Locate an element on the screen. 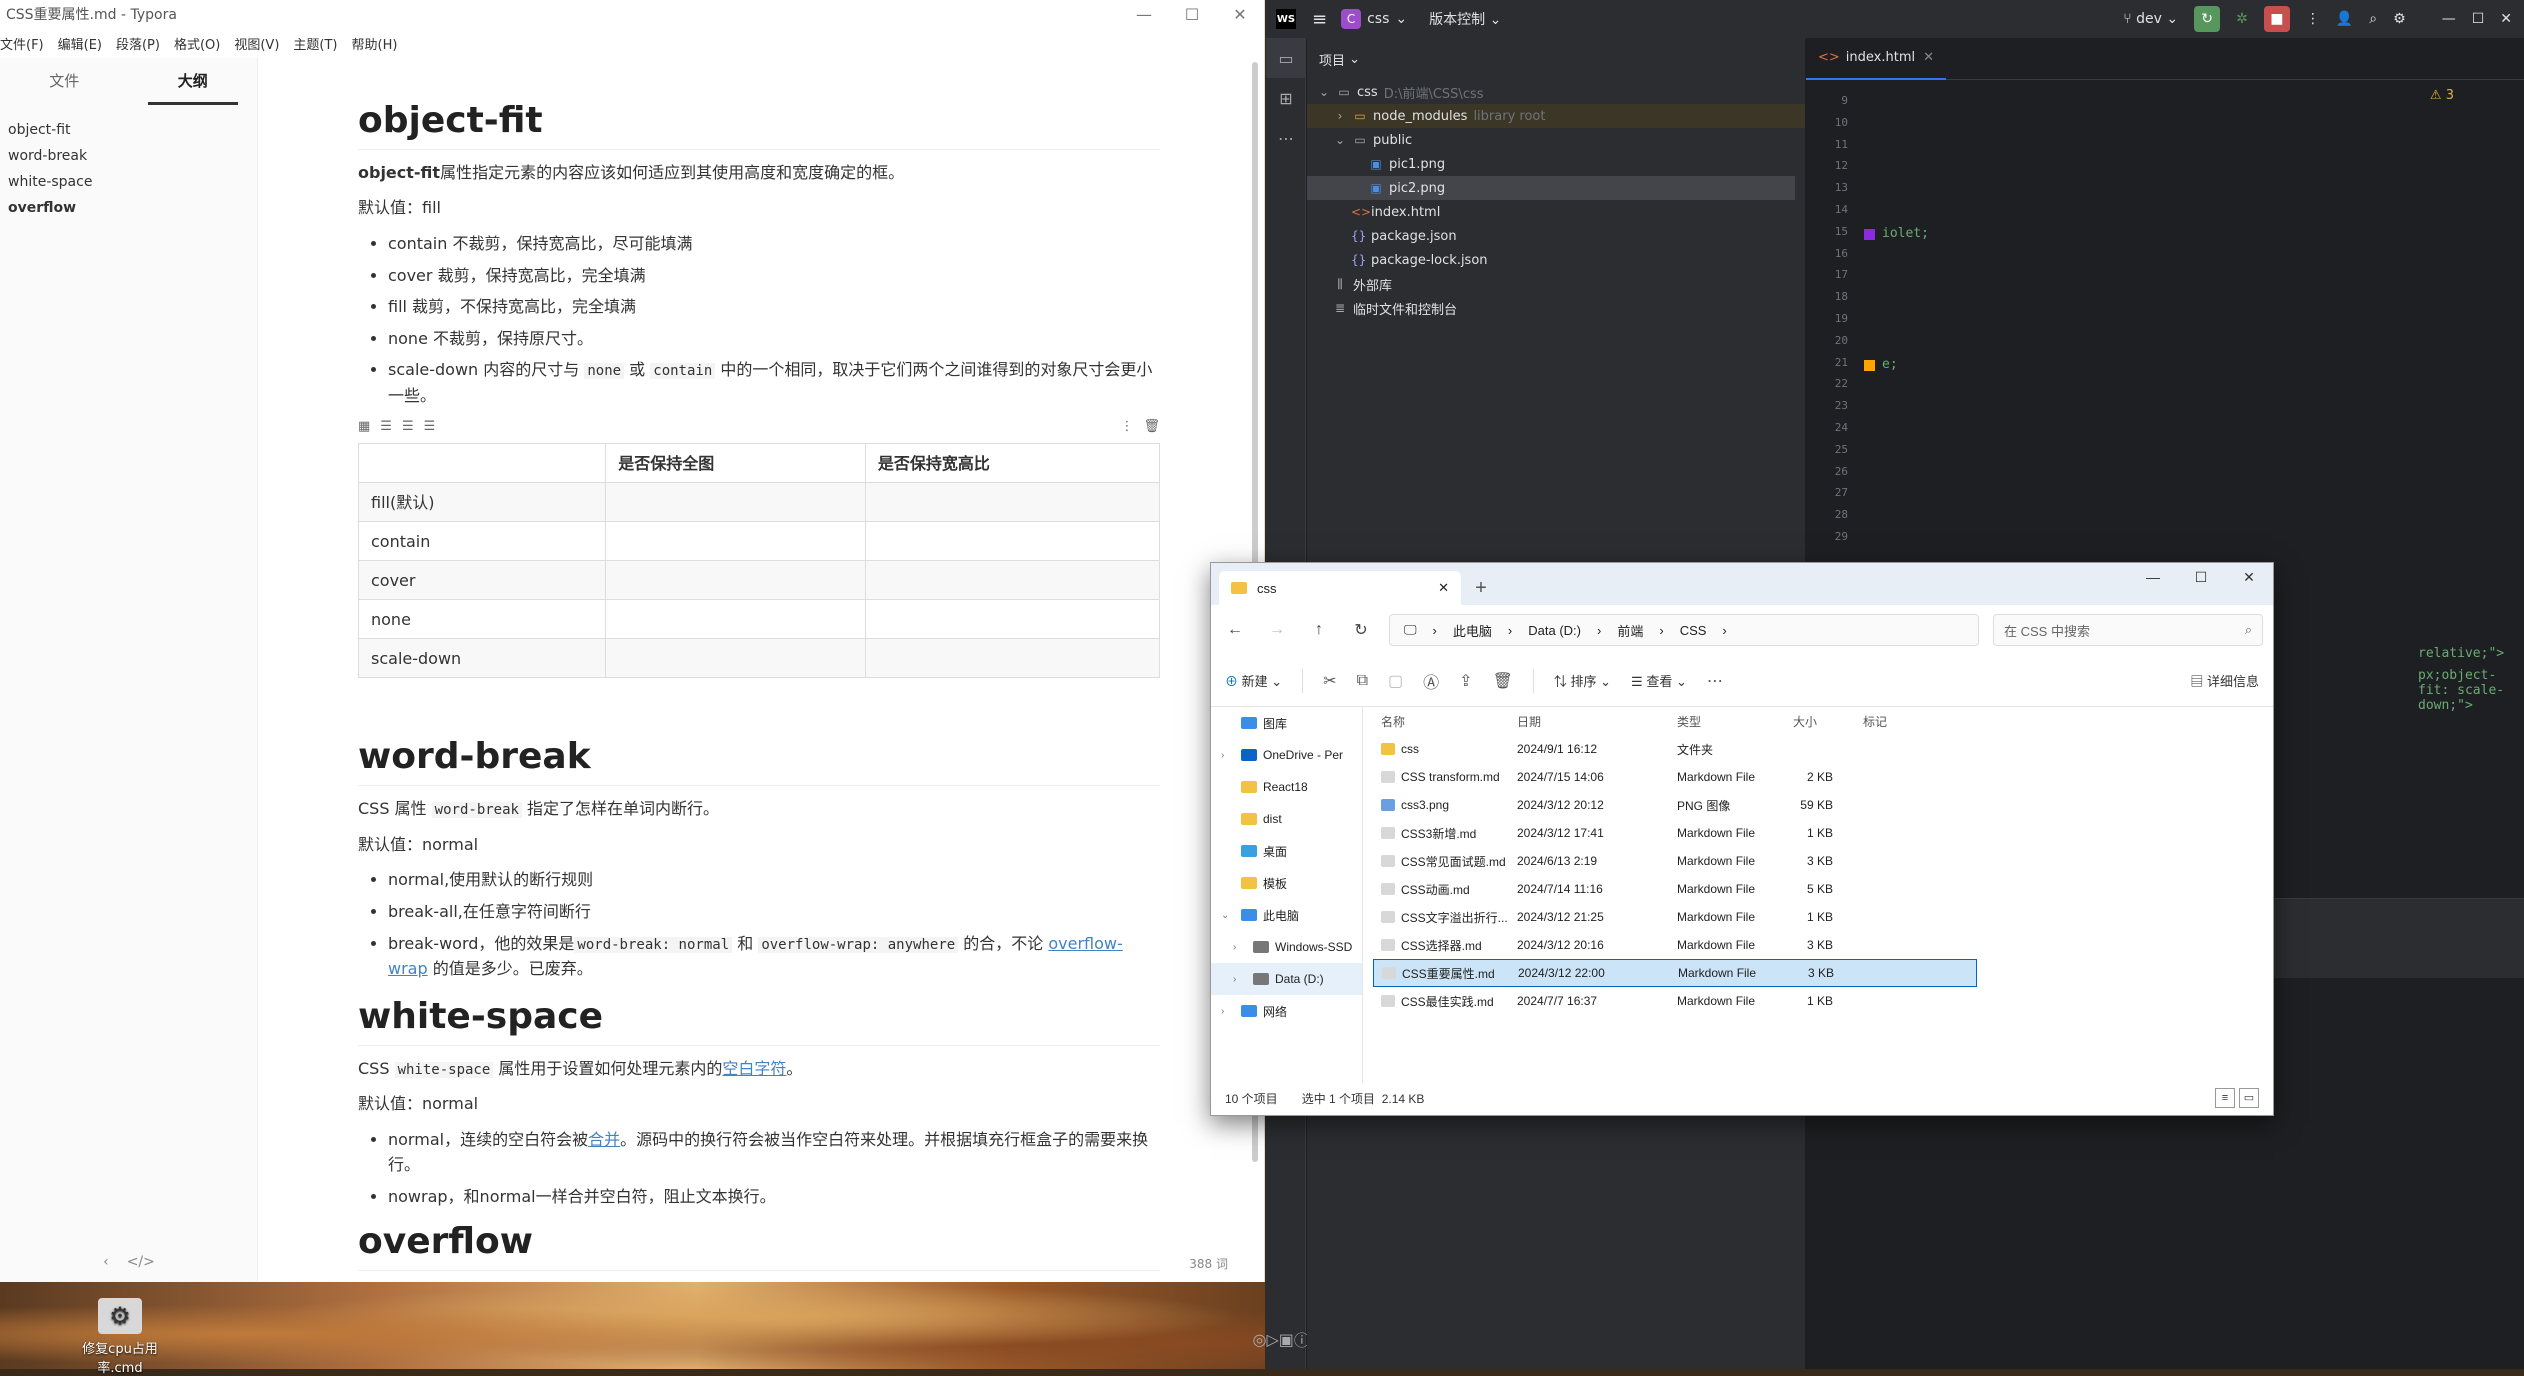 Image resolution: width=2524 pixels, height=1376 pixels. align-center-icon: ☰ is located at coordinates (408, 427).